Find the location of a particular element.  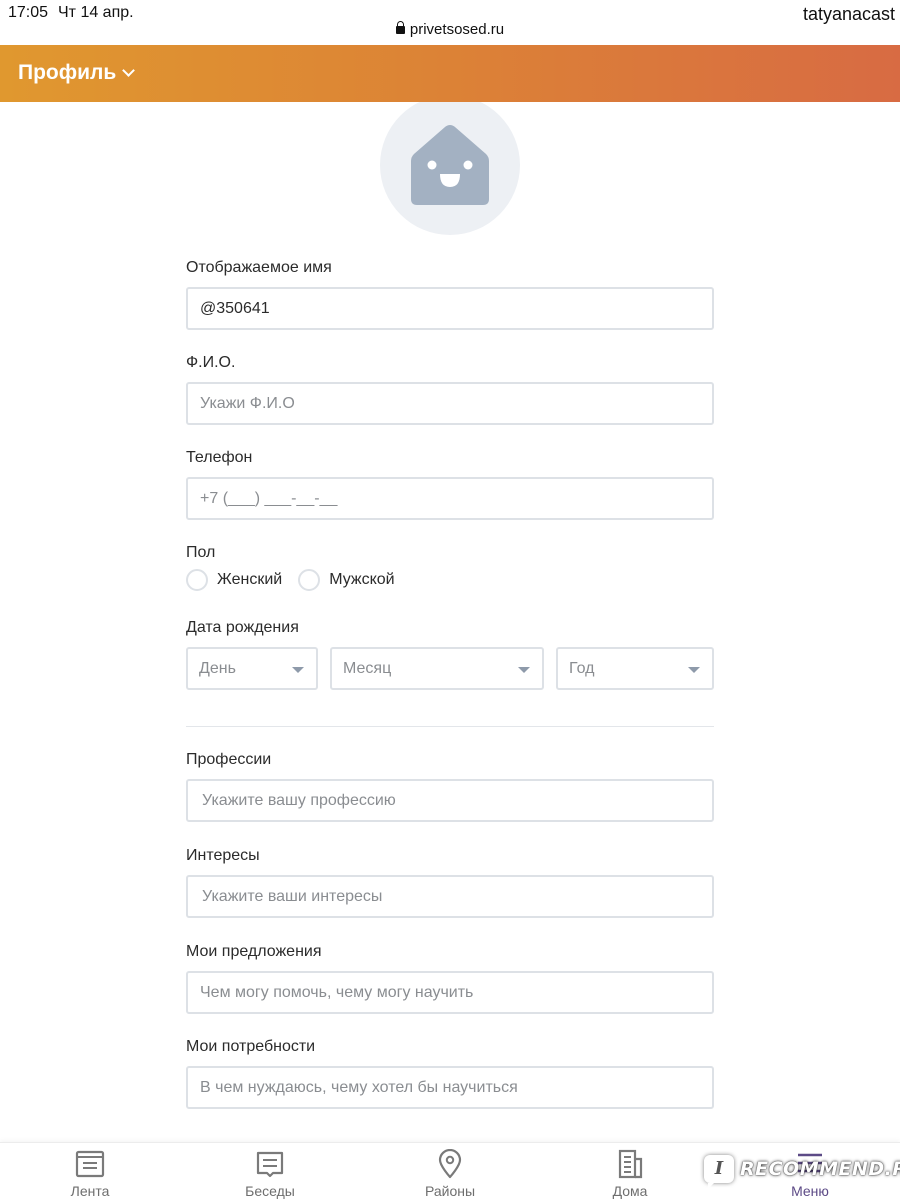

professions-field is located at coordinates (450, 800).